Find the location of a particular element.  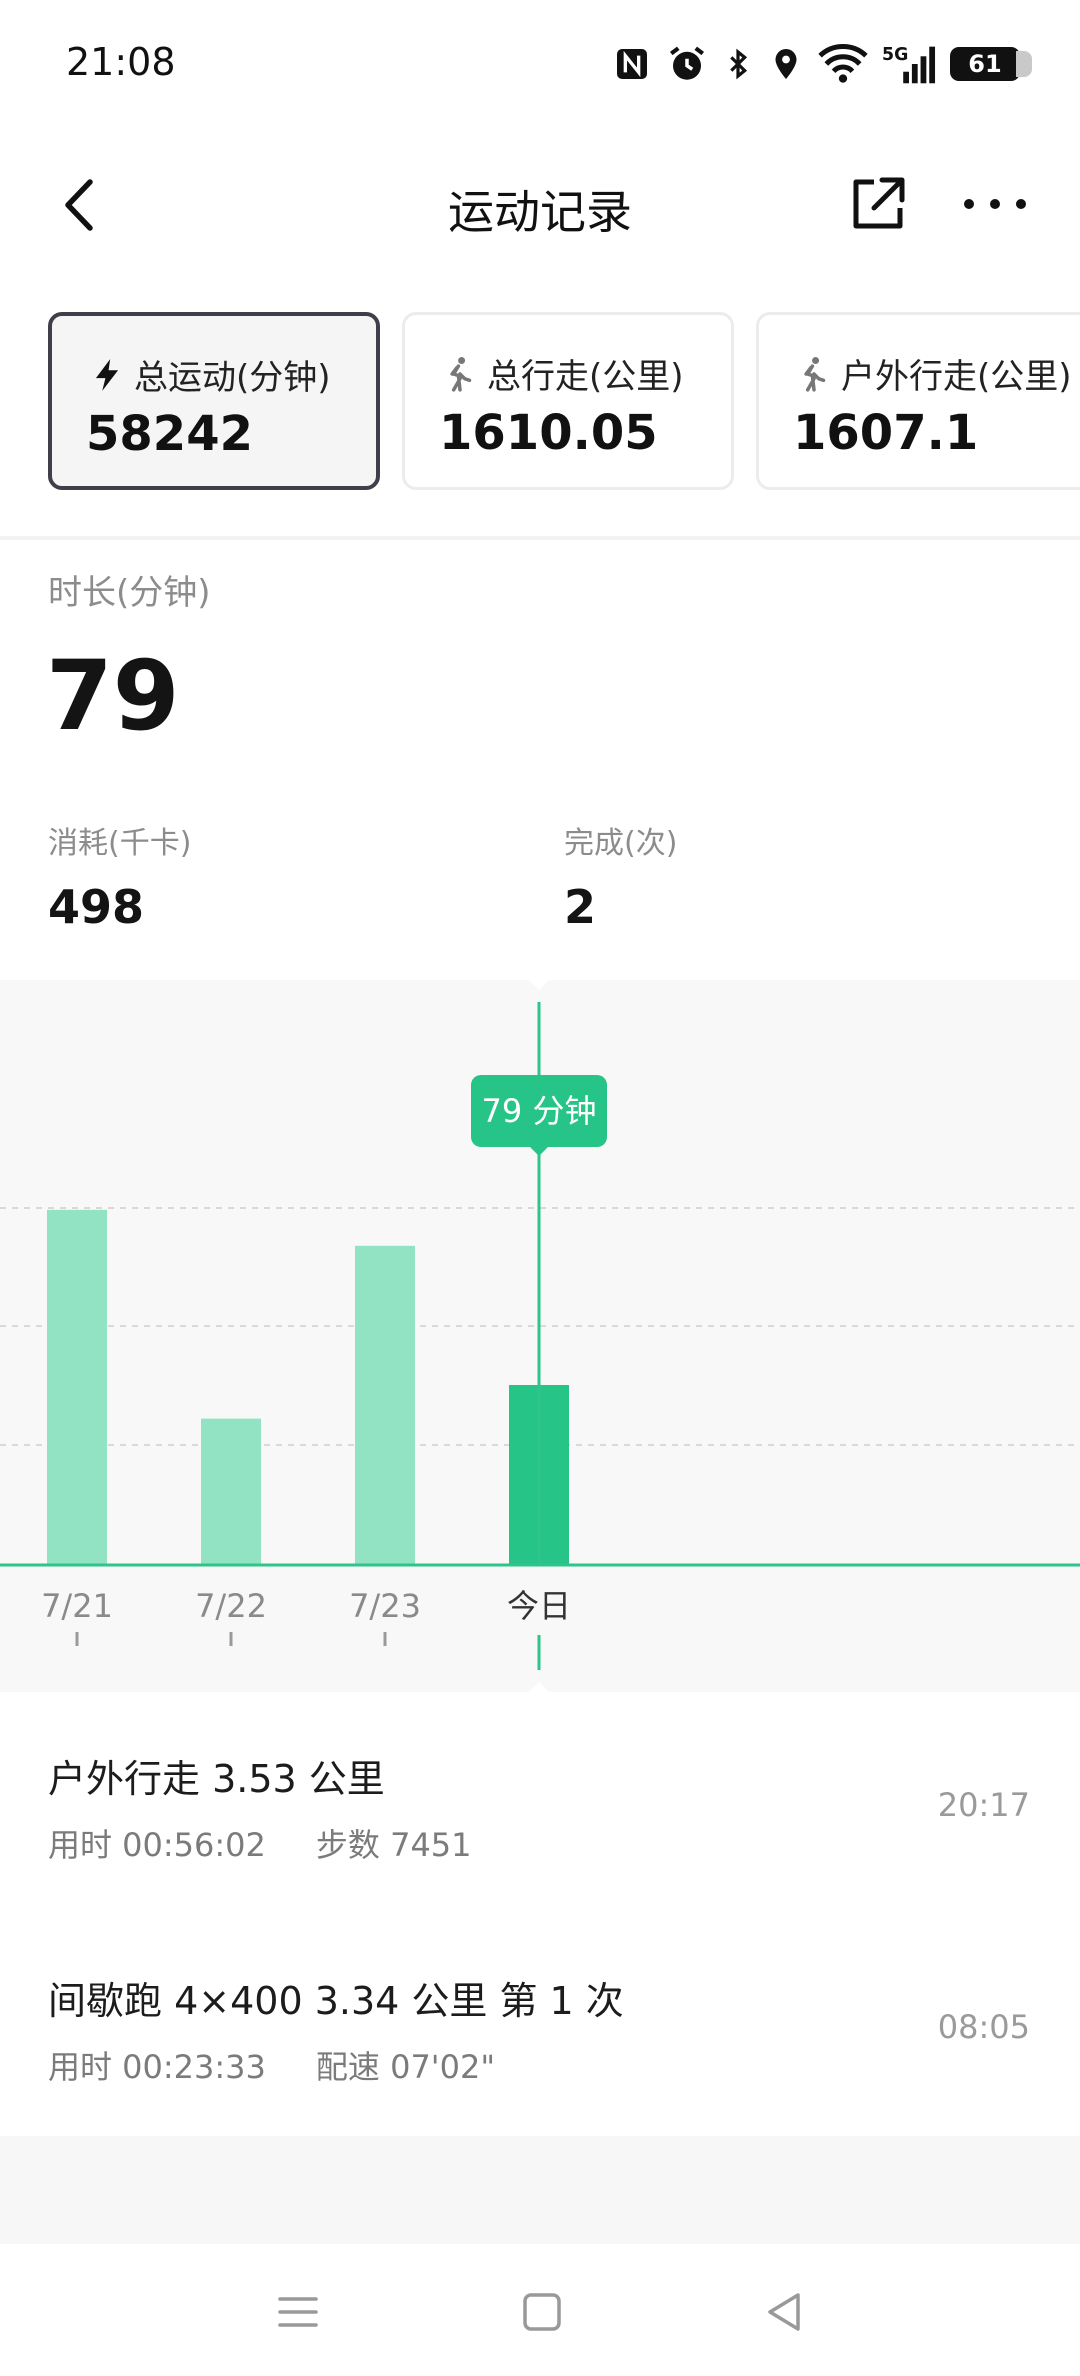

calories-value: 498 is located at coordinates (96, 907).